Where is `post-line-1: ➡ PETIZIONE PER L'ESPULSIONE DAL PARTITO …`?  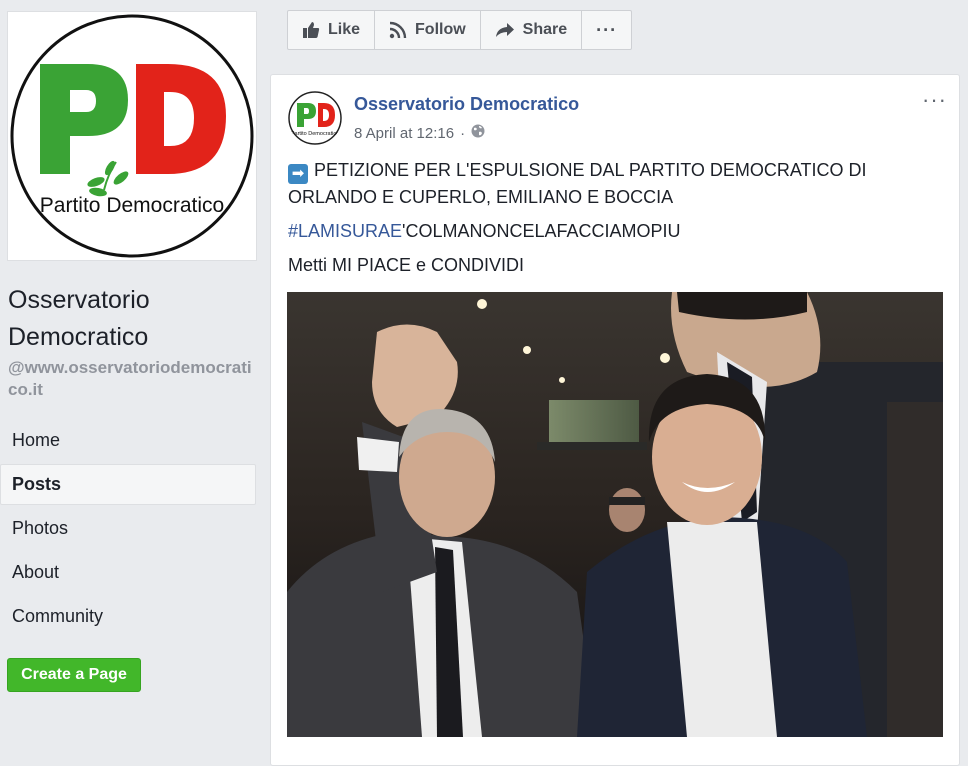 post-line-1: ➡ PETIZIONE PER L'ESPULSIONE DAL PARTITO … is located at coordinates (613, 183).